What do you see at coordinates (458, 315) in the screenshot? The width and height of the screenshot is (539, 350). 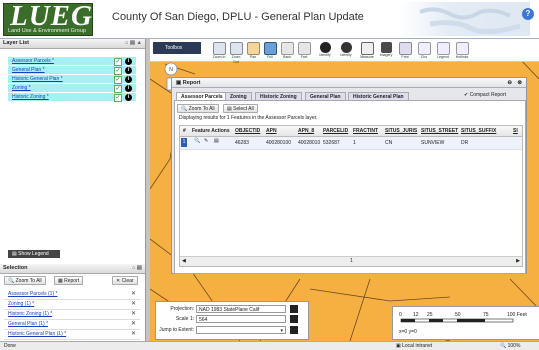 I see `scale-tick-label: 50` at bounding box center [458, 315].